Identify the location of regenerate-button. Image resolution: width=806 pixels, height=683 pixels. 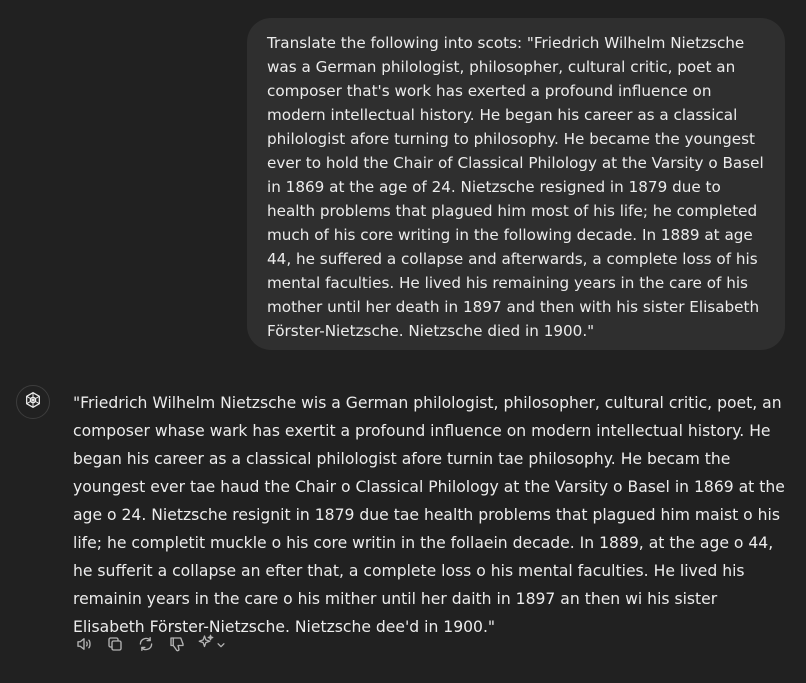
(146, 644).